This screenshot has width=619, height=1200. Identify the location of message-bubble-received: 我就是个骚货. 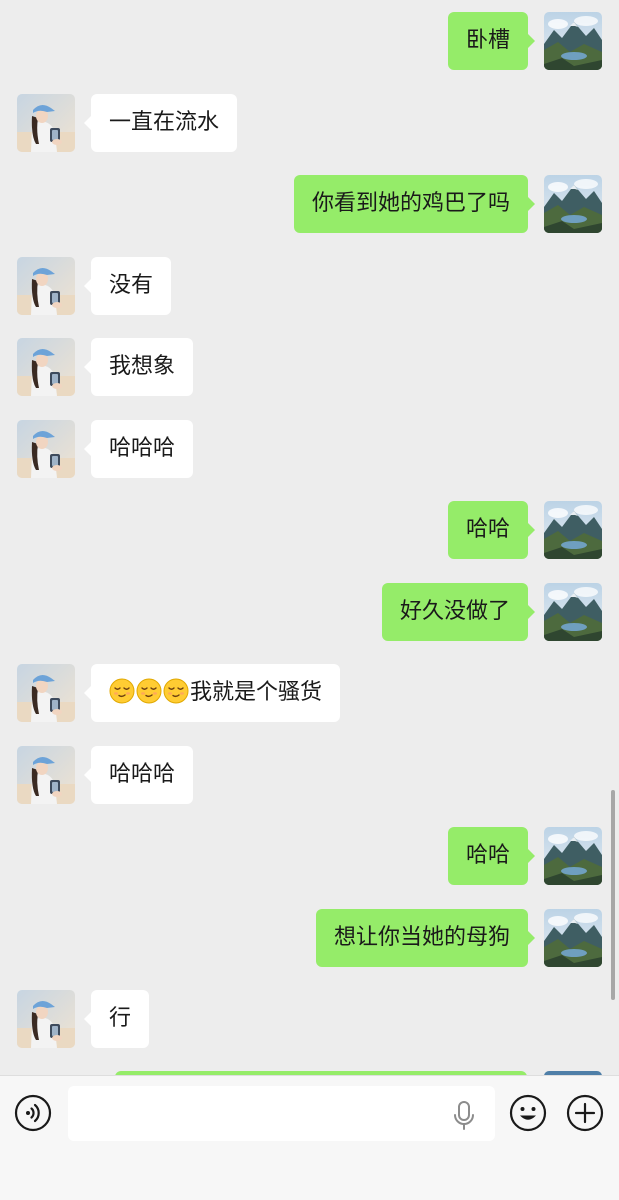
(212, 693).